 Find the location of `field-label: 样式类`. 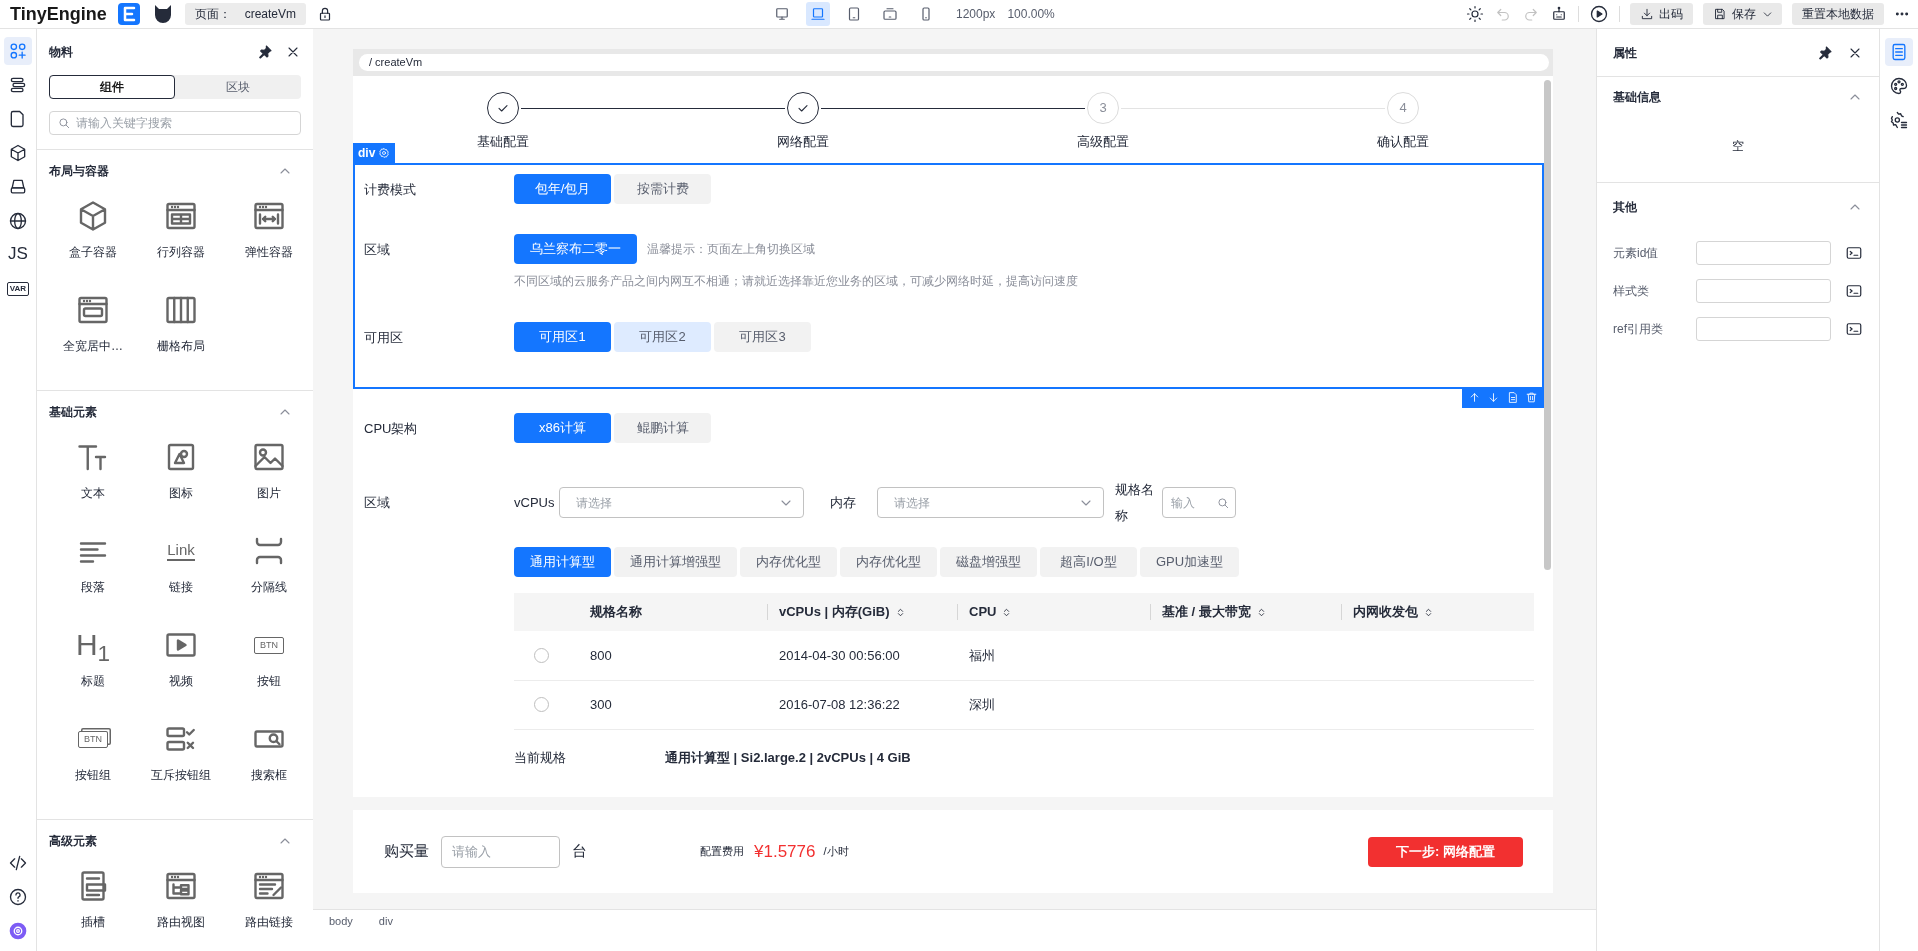

field-label: 样式类 is located at coordinates (1631, 291).